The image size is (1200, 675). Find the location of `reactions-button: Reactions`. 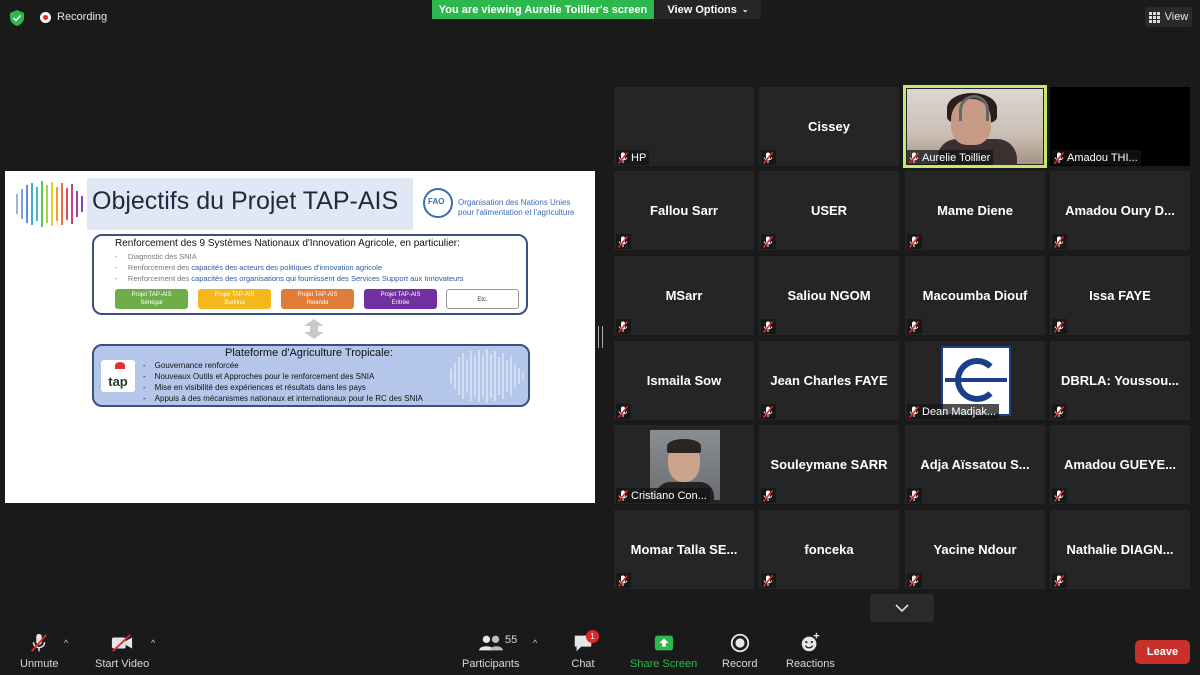

reactions-button: Reactions is located at coordinates (810, 651).